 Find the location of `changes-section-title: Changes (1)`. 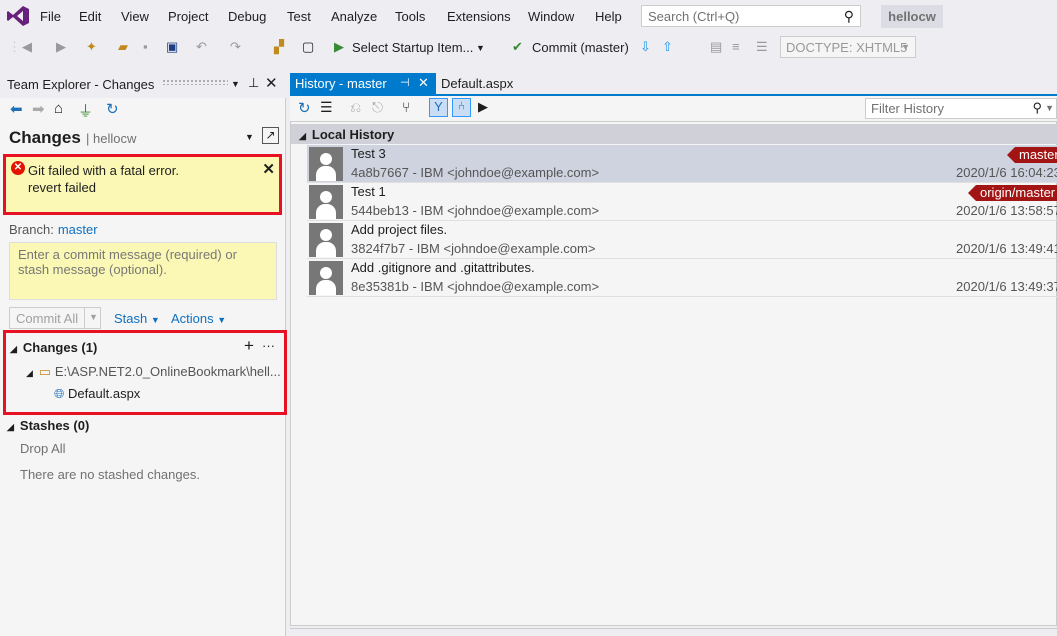

changes-section-title: Changes (1) is located at coordinates (60, 347).